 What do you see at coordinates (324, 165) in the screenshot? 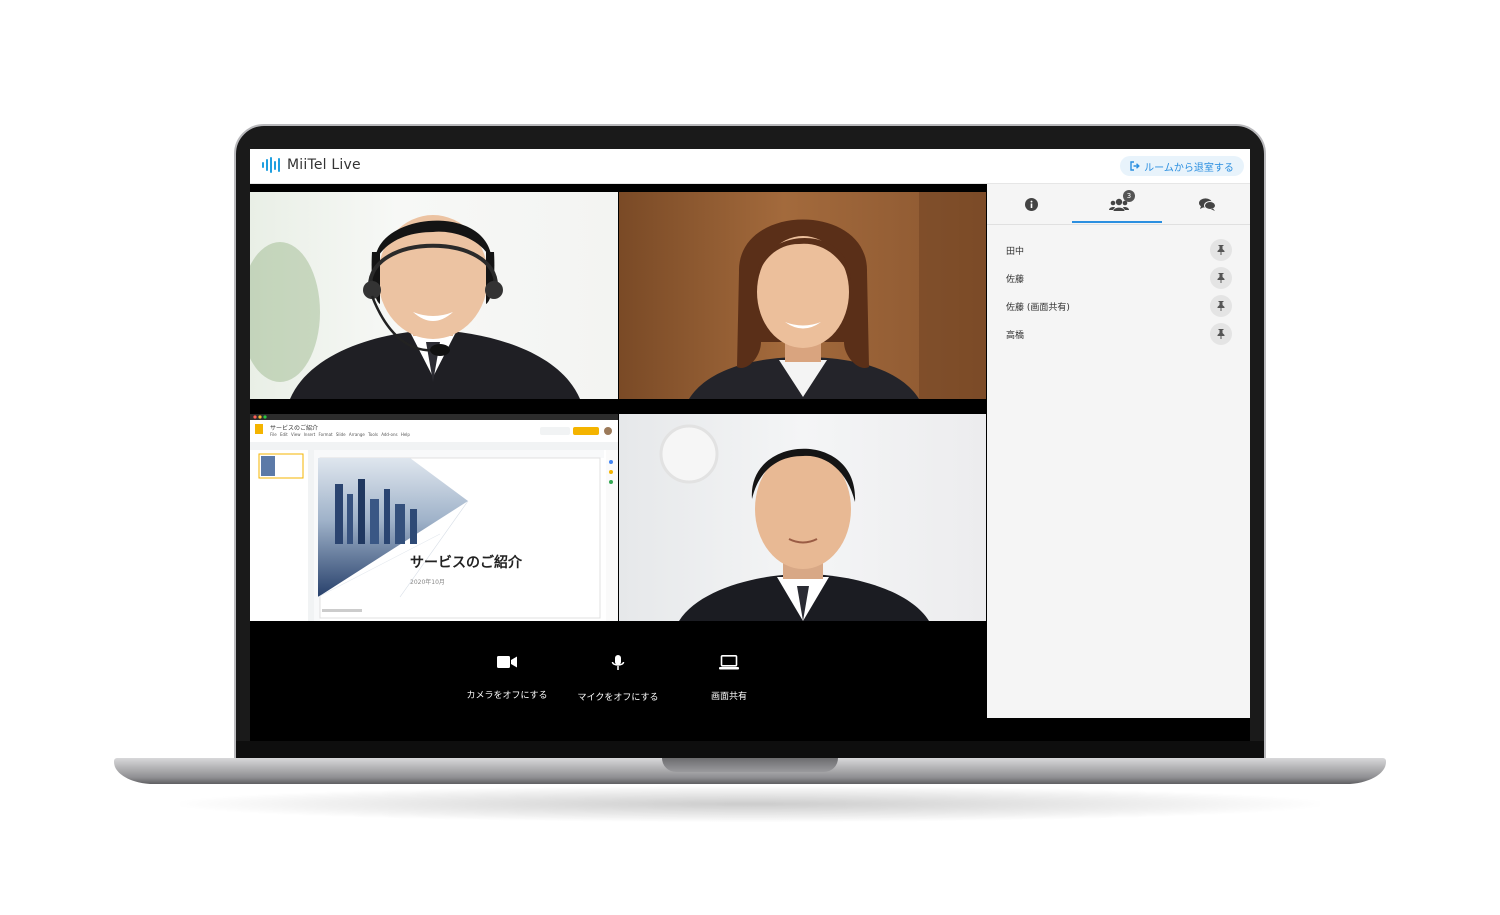
I see `logo-text: MiiTel Live` at bounding box center [324, 165].